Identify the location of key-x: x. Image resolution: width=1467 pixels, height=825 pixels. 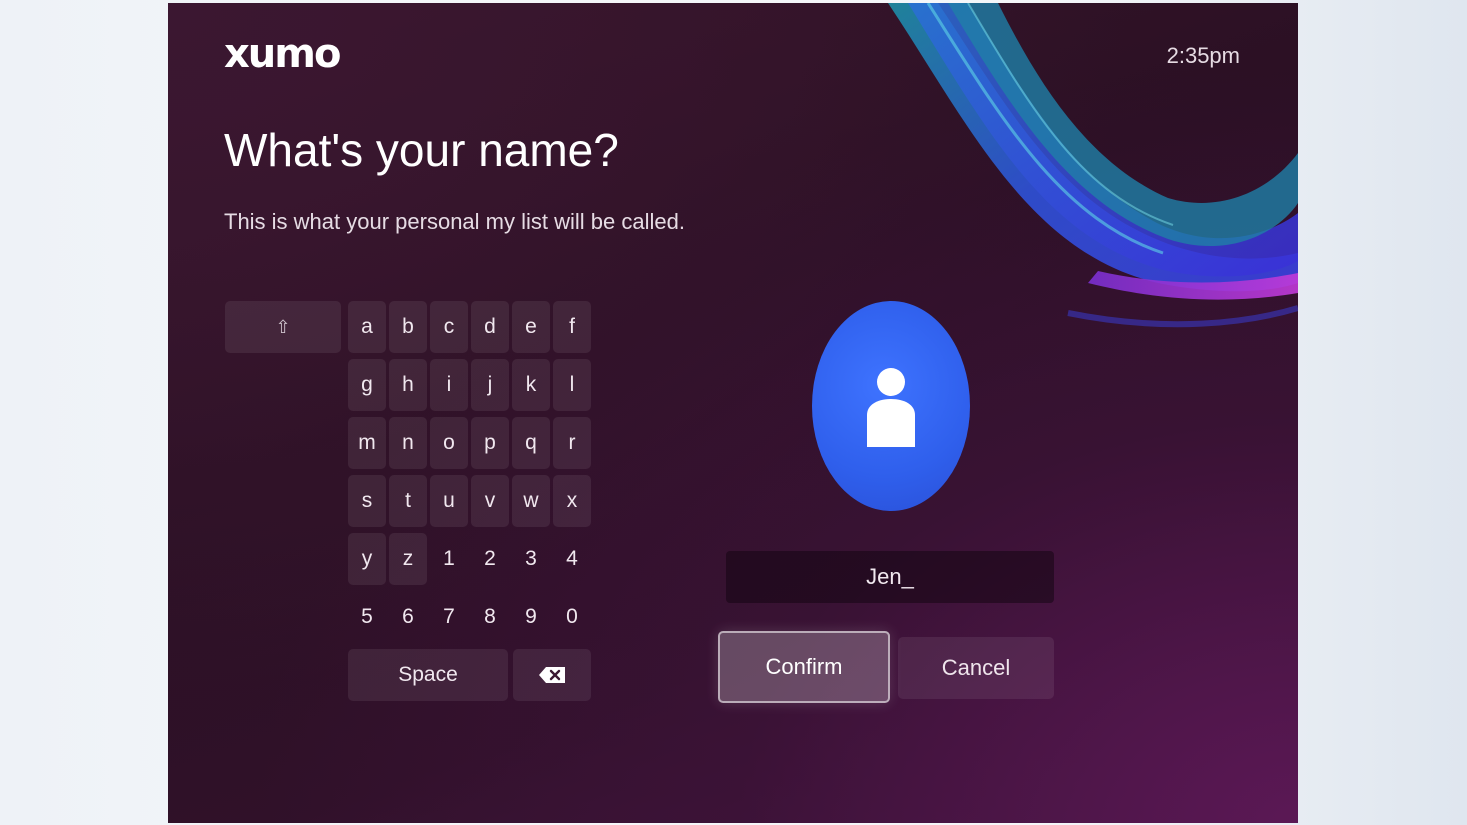
(572, 501).